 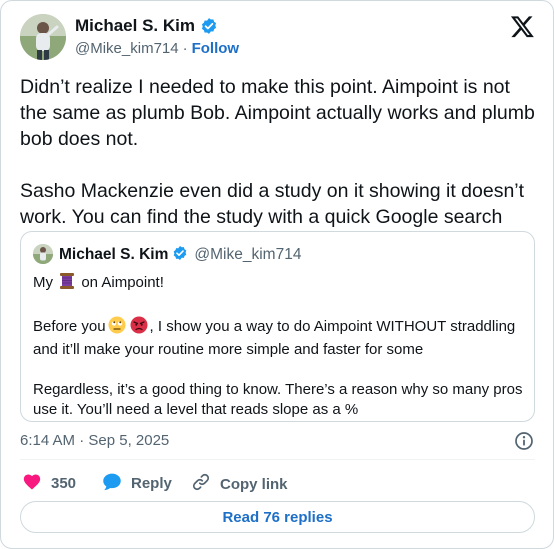 I want to click on copy-link-label: Copy link, so click(x=254, y=484).